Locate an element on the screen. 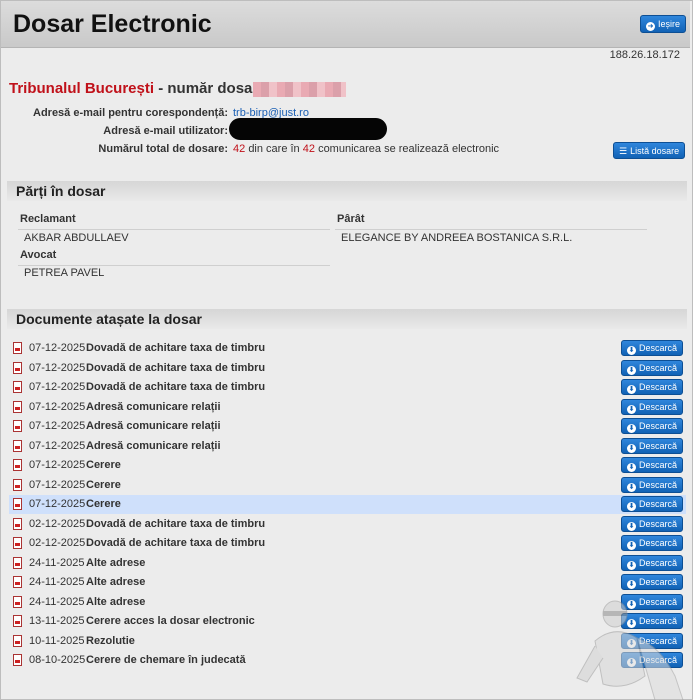 This screenshot has width=693, height=700. mascot-watermark is located at coordinates (630, 650).